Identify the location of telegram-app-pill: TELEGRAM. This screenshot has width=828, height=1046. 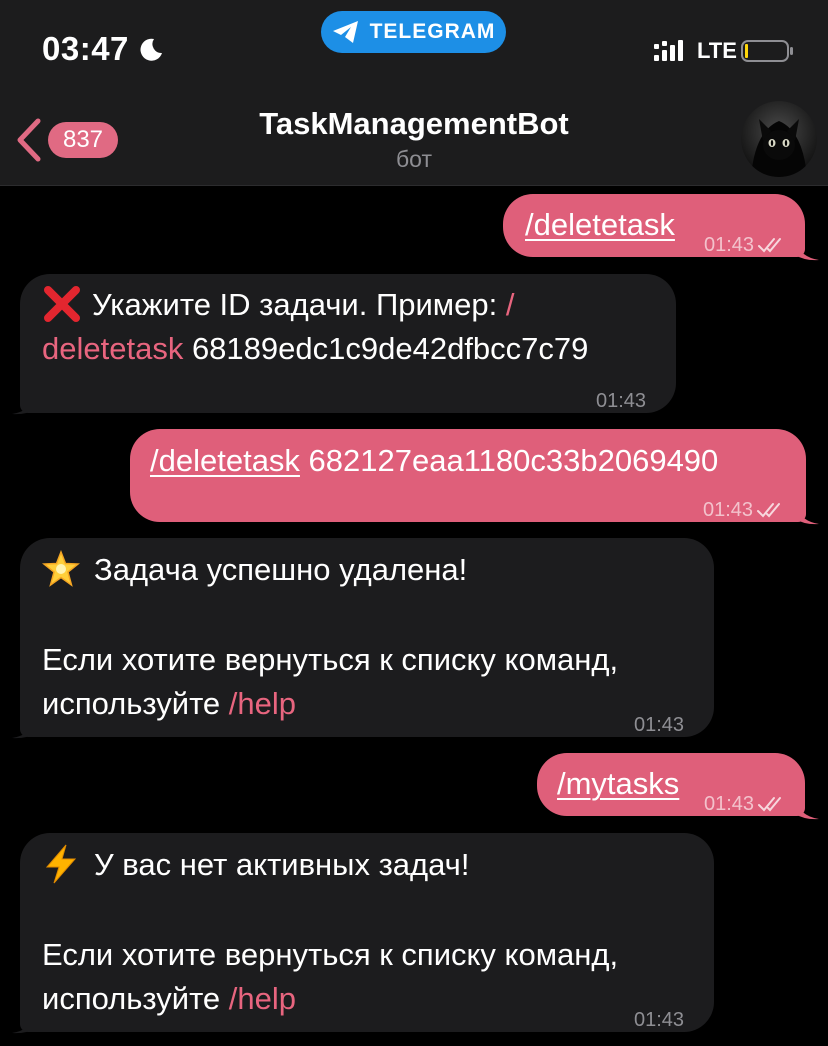
(413, 32).